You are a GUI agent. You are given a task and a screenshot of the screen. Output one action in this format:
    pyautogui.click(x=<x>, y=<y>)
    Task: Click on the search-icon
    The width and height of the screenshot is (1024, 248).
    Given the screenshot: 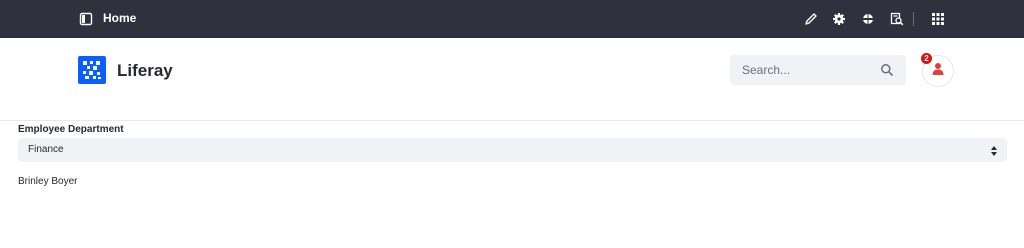 What is the action you would take?
    pyautogui.click(x=887, y=70)
    